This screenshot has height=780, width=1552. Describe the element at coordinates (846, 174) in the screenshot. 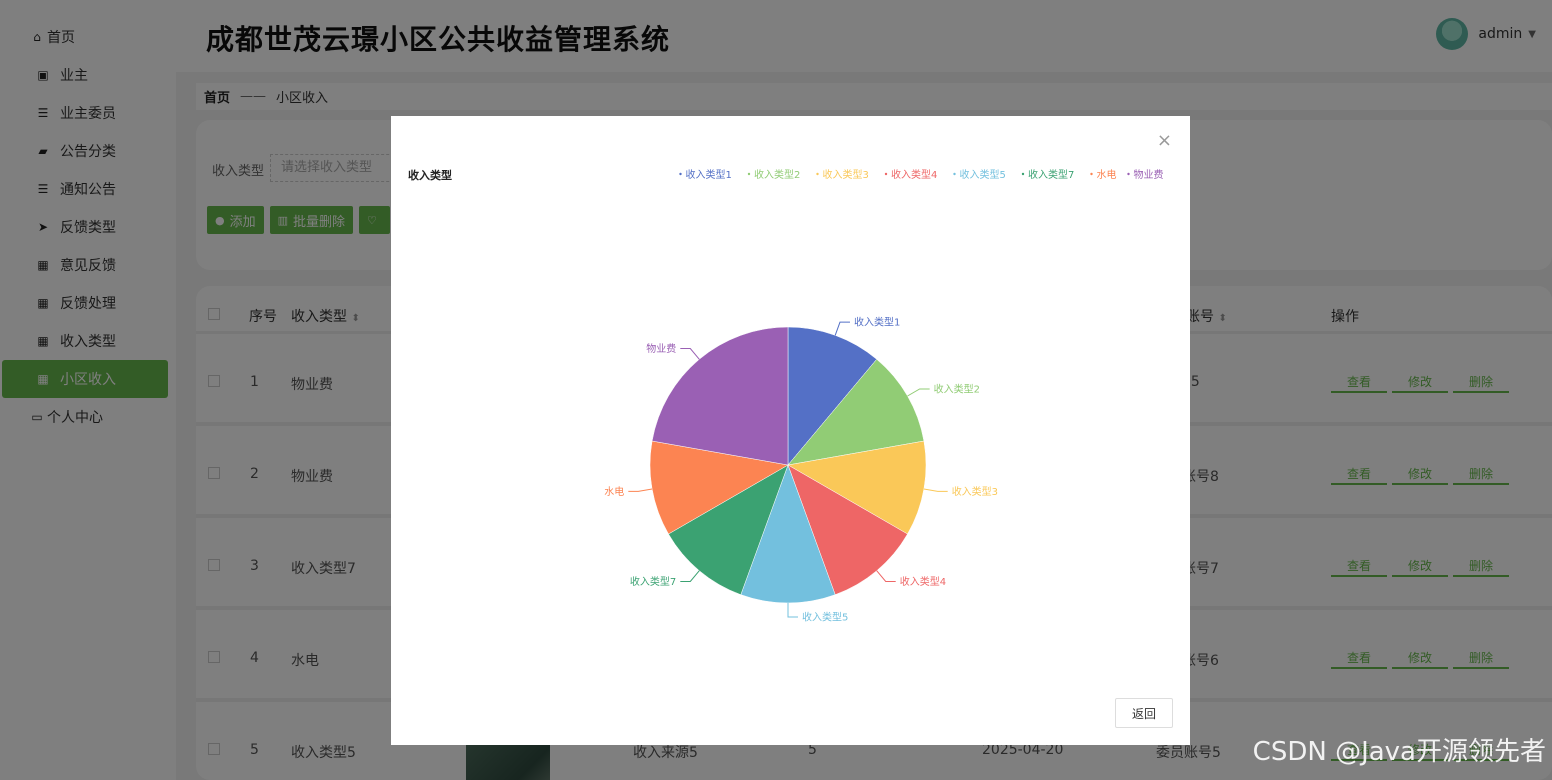

I see `legend-item: 收入类型3` at that location.